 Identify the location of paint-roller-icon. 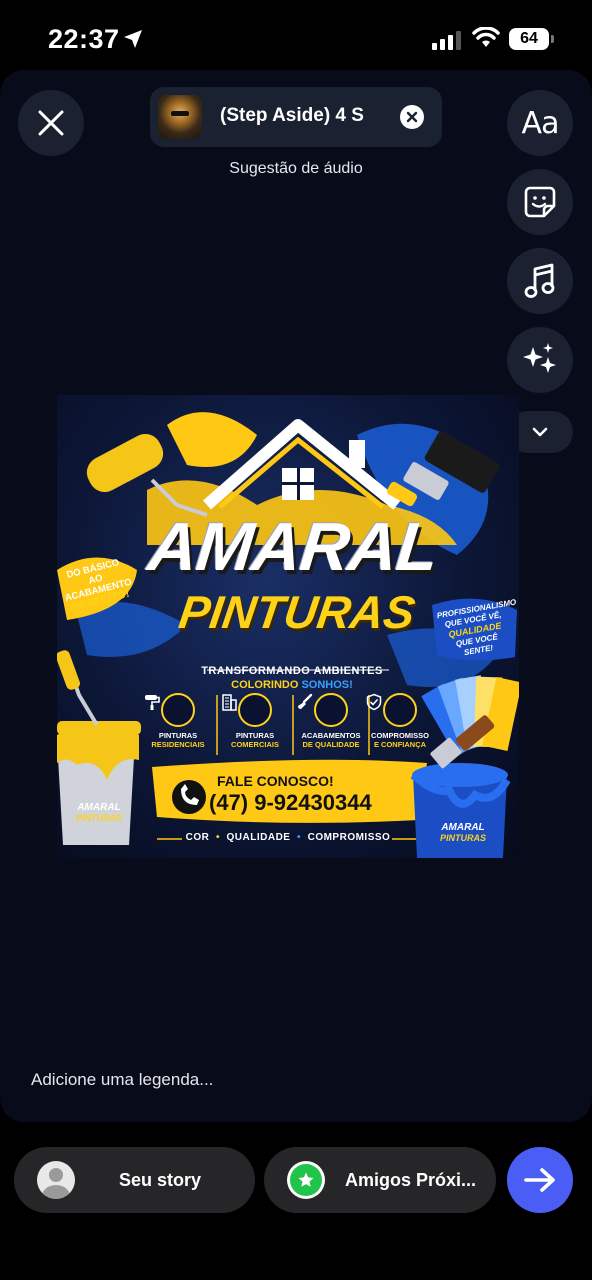
(170, 710).